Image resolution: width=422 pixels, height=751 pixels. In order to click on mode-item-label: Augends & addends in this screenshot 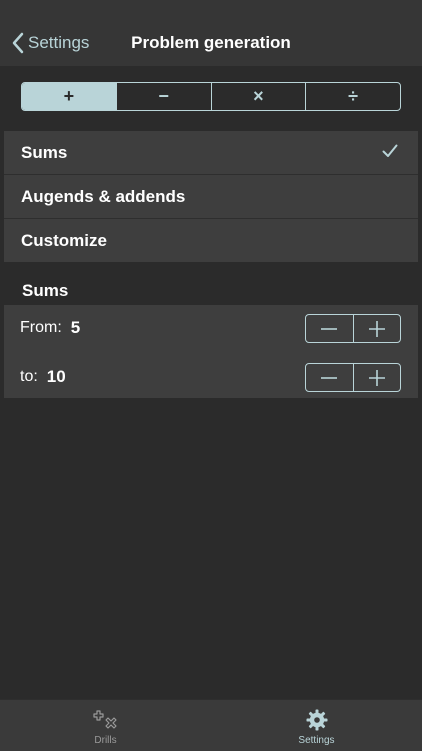, I will do `click(103, 196)`.